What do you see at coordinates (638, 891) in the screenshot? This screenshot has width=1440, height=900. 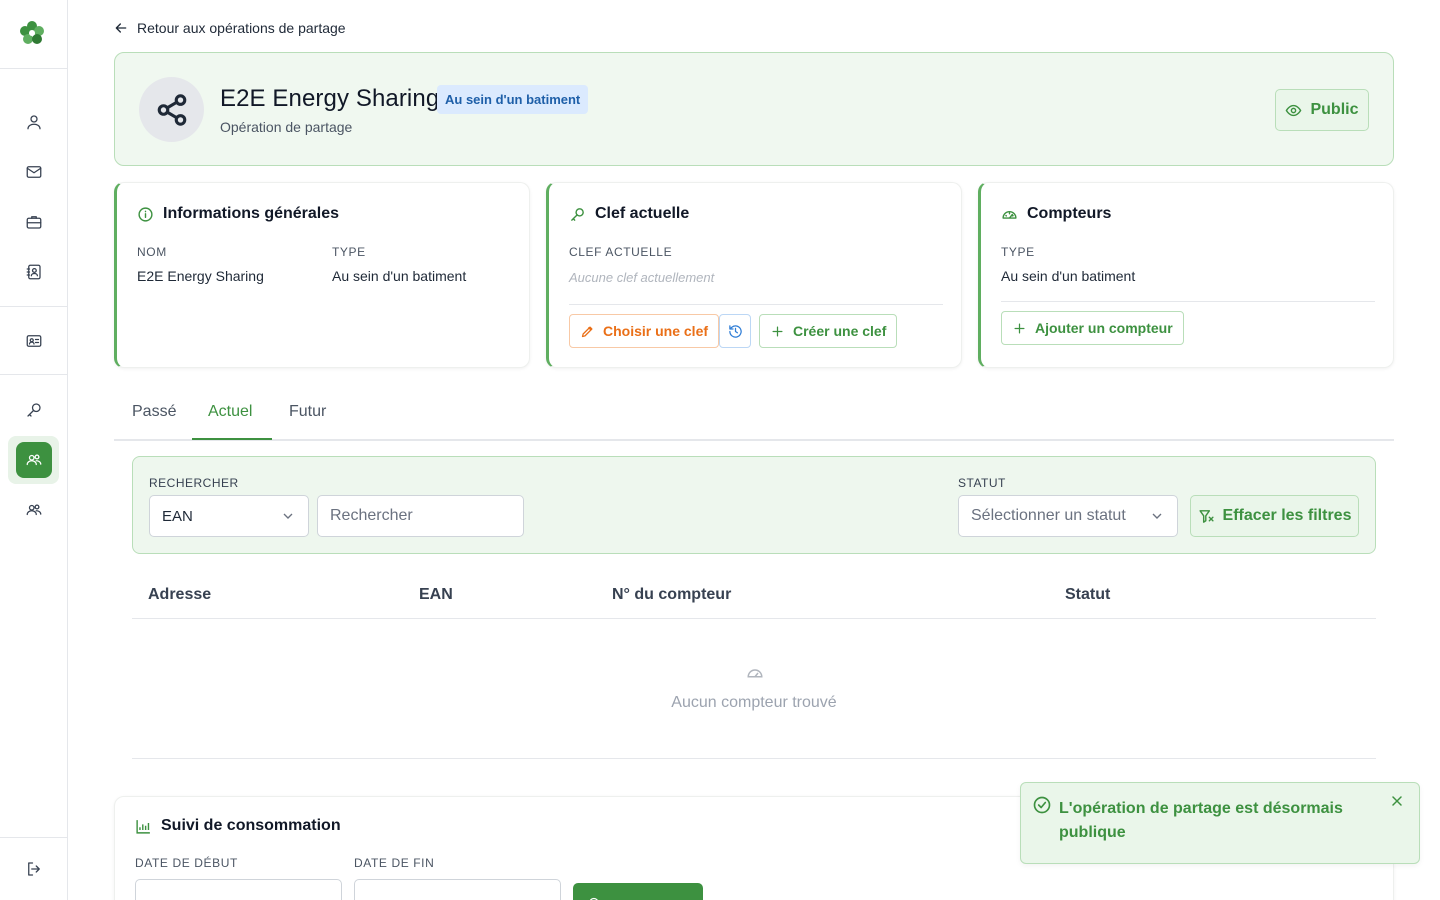 I see `search-consumption-button` at bounding box center [638, 891].